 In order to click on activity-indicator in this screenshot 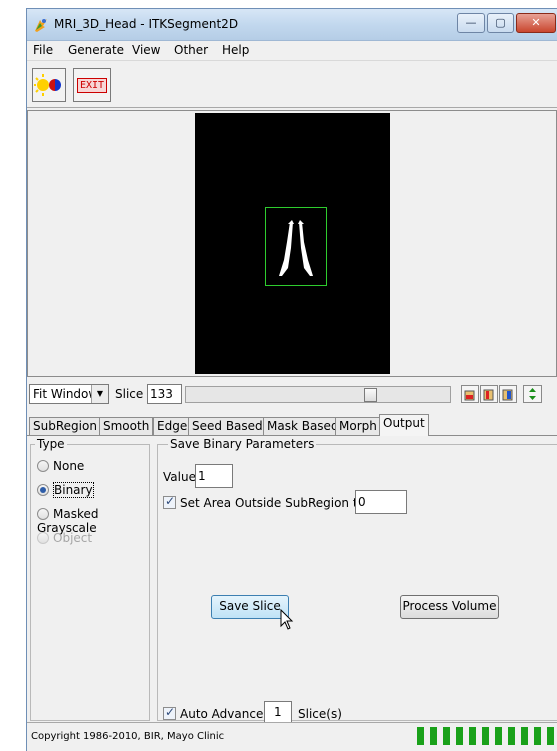, I will do `click(487, 736)`.